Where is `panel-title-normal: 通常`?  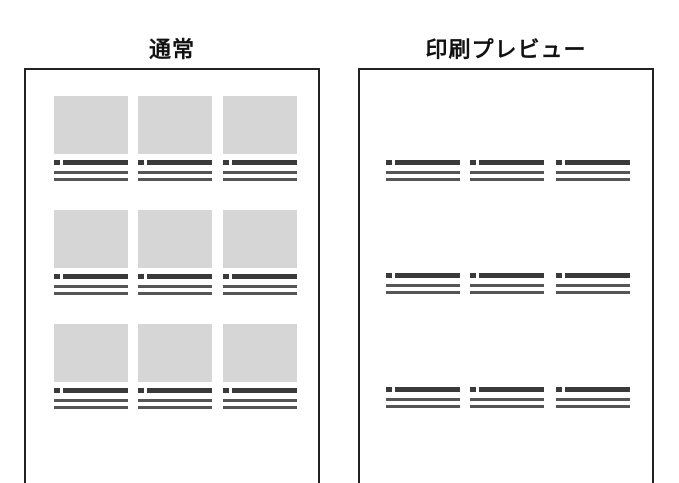 panel-title-normal: 通常 is located at coordinates (171, 50).